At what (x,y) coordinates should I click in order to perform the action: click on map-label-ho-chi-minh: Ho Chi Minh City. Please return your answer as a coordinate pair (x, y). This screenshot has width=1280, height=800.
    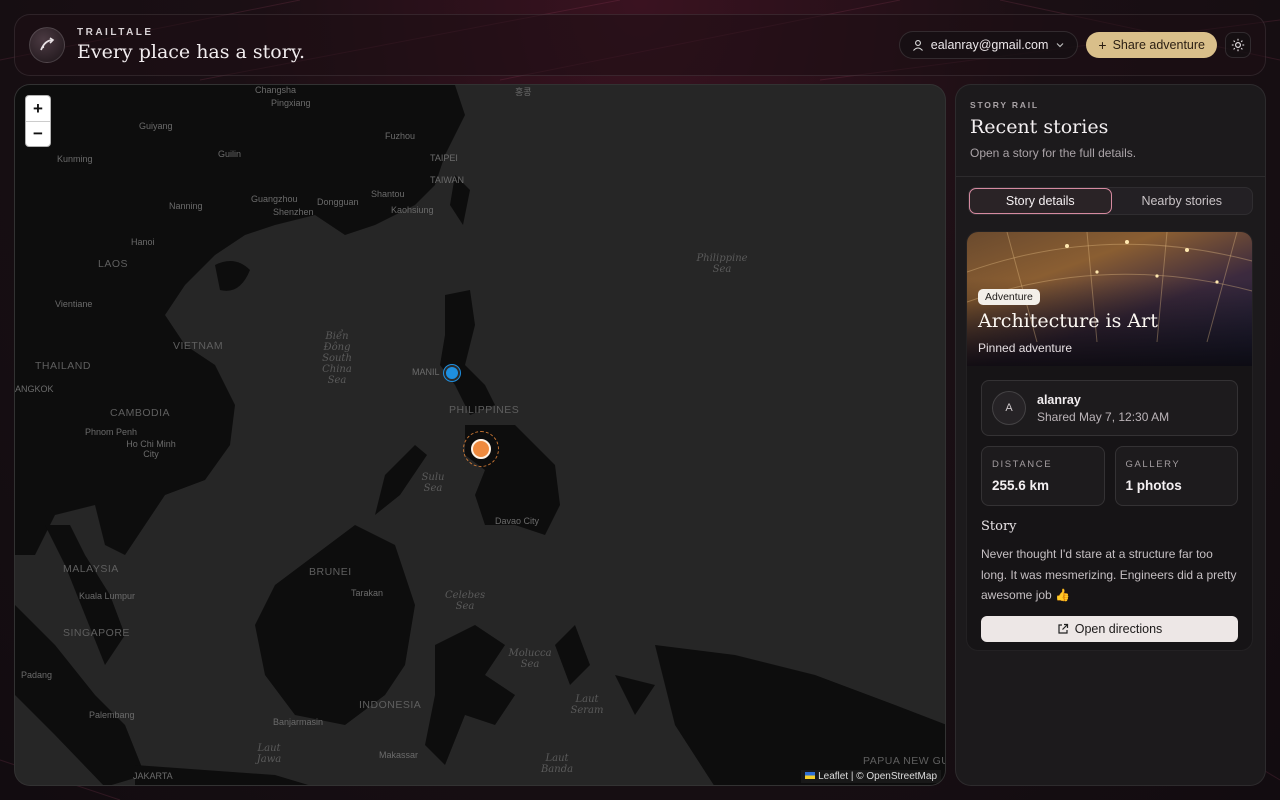
    Looking at the image, I should click on (151, 449).